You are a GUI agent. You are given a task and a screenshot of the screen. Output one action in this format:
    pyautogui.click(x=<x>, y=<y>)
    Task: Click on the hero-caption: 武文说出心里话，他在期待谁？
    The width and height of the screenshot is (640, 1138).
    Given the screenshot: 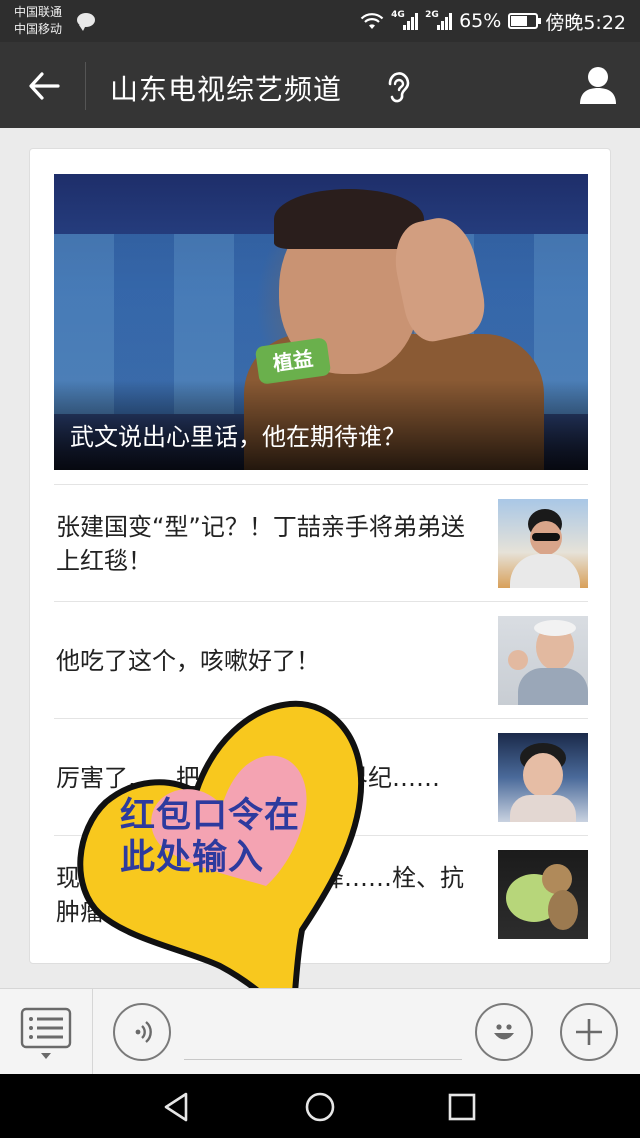 What is the action you would take?
    pyautogui.click(x=238, y=437)
    